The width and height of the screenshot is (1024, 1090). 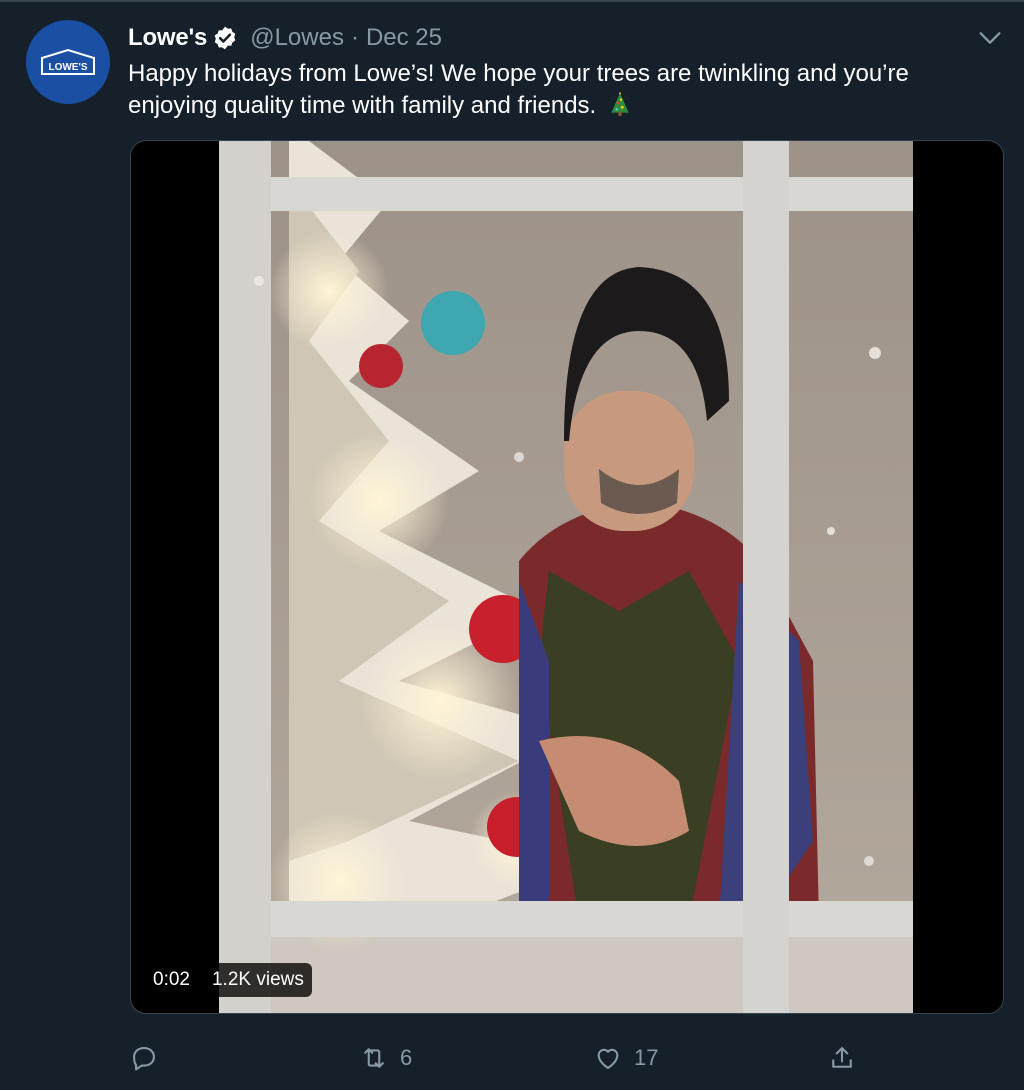 I want to click on retweet-icon, so click(x=374, y=1058).